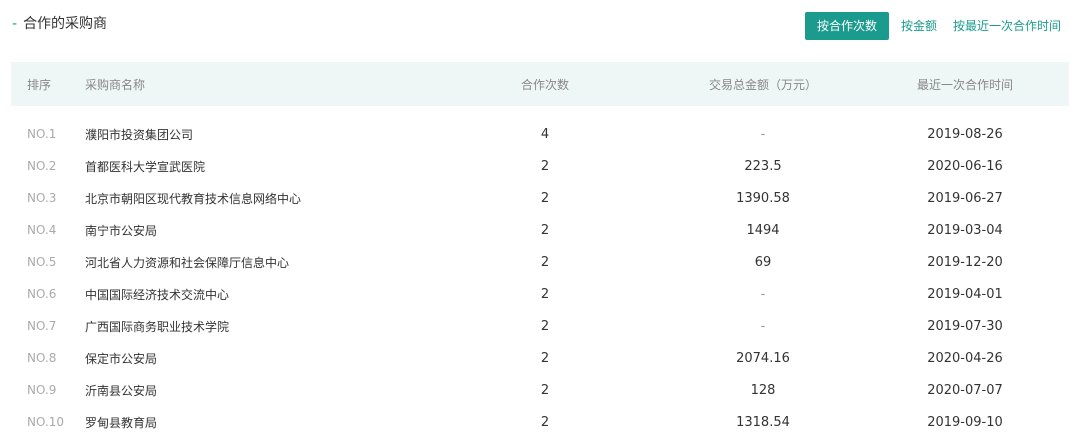 This screenshot has width=1080, height=443. I want to click on table-row: NO.8 保定市公安局 2 2074.16 2020-04-26, so click(540, 358).